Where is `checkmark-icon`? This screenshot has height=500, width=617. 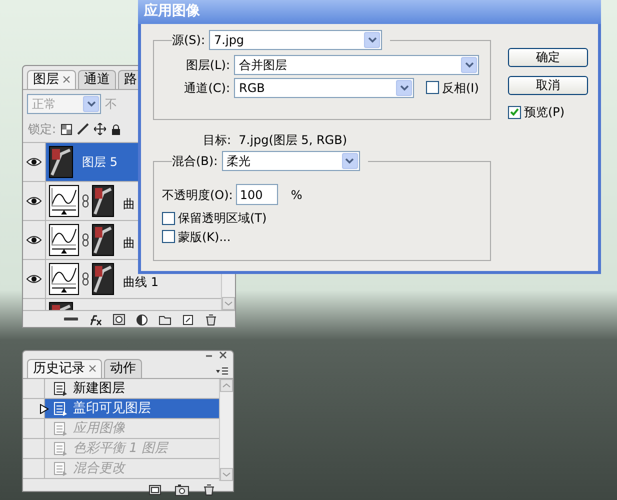 checkmark-icon is located at coordinates (514, 112).